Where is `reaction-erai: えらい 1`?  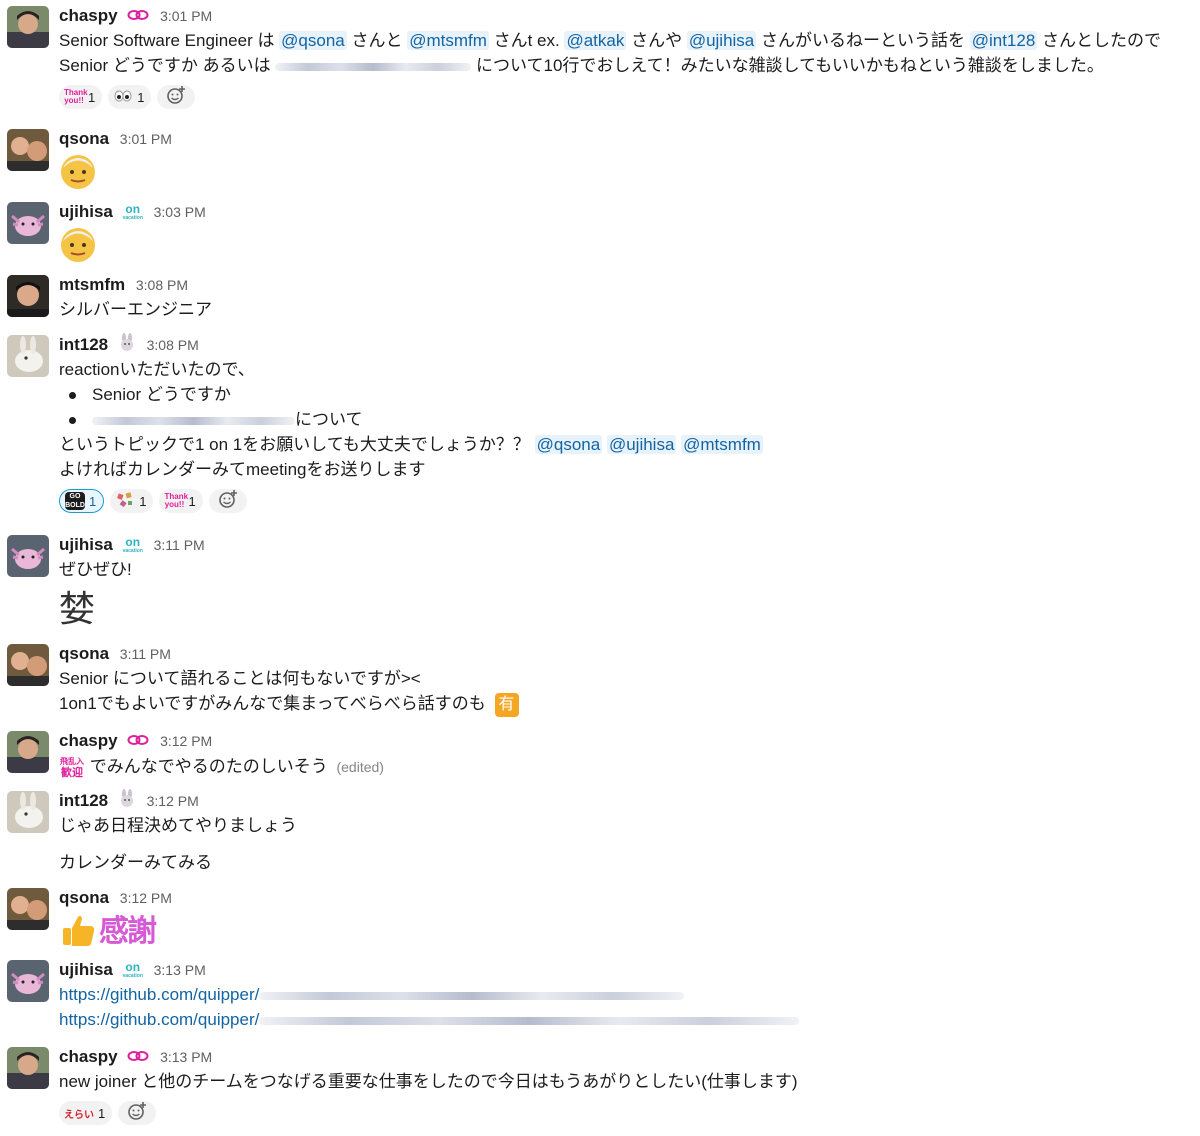 reaction-erai: えらい 1 is located at coordinates (86, 1113).